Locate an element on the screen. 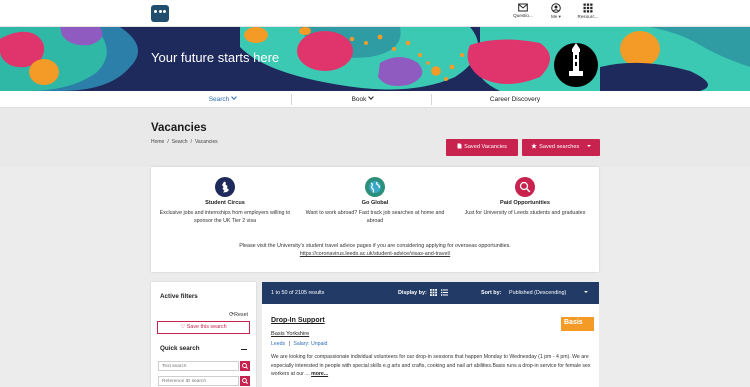 This screenshot has width=750, height=387. saved-searches-label: Saved searches is located at coordinates (559, 147).